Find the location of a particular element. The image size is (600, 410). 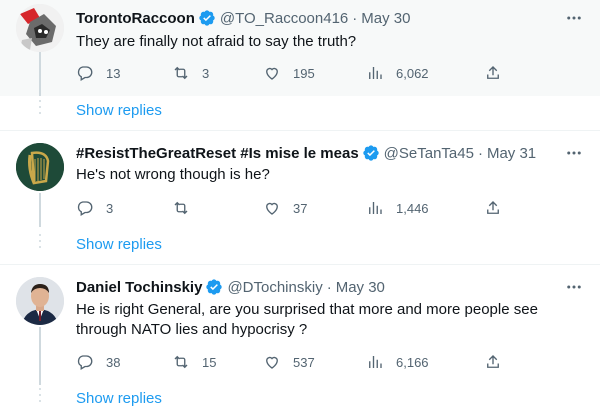

retweet-button: 3 is located at coordinates (190, 73).